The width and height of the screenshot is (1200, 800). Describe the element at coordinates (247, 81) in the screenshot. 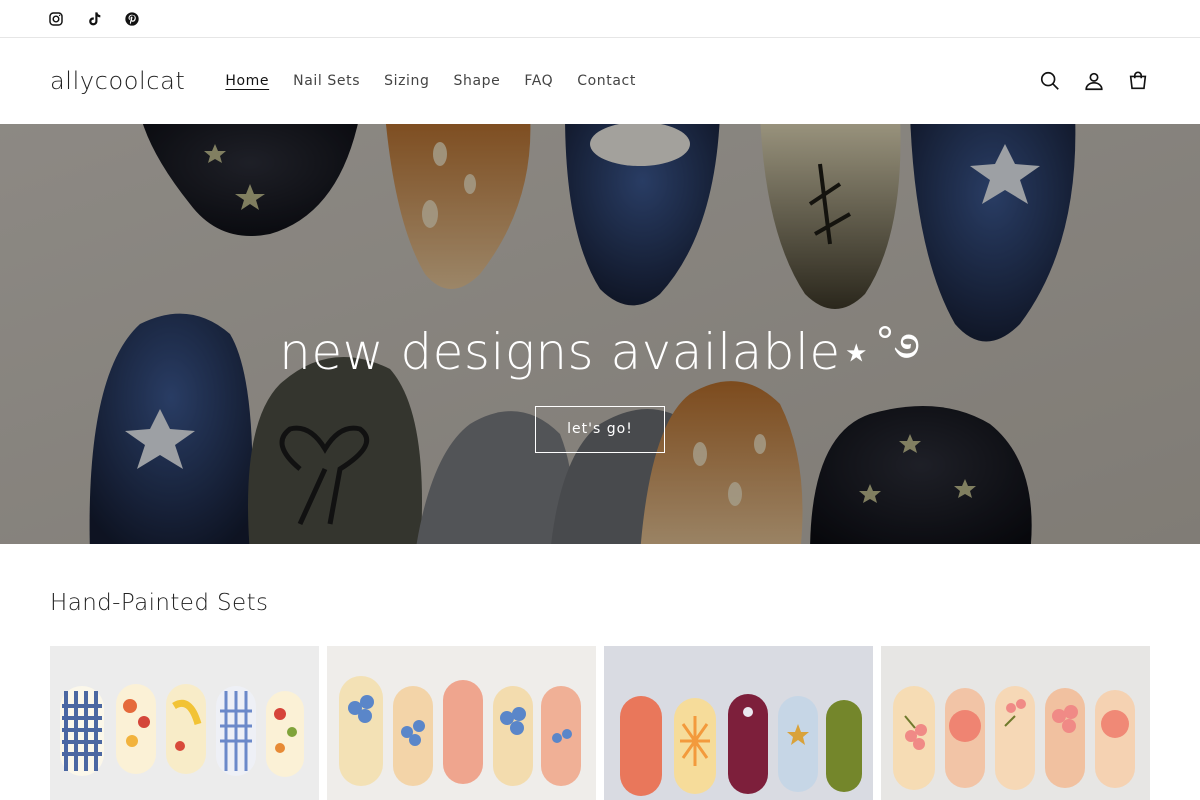

I see `nav-home: Home` at that location.